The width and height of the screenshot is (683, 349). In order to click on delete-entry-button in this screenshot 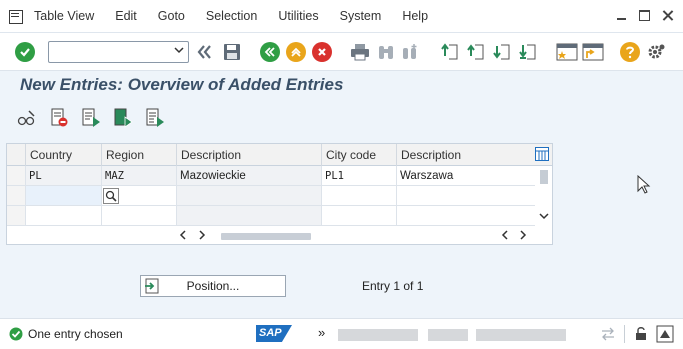, I will do `click(60, 118)`.